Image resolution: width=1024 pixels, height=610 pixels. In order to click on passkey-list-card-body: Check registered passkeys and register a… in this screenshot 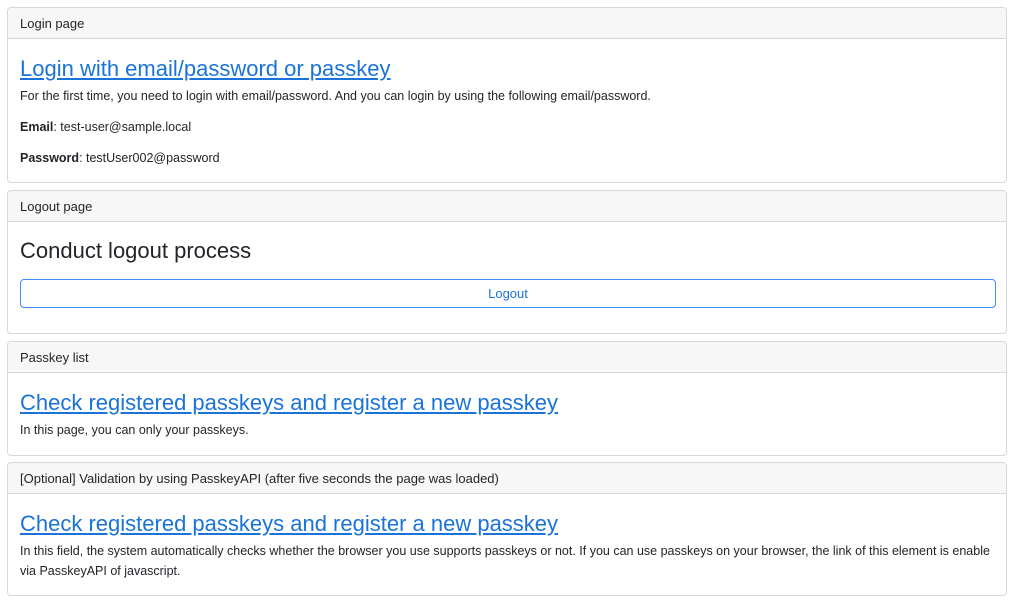, I will do `click(507, 414)`.